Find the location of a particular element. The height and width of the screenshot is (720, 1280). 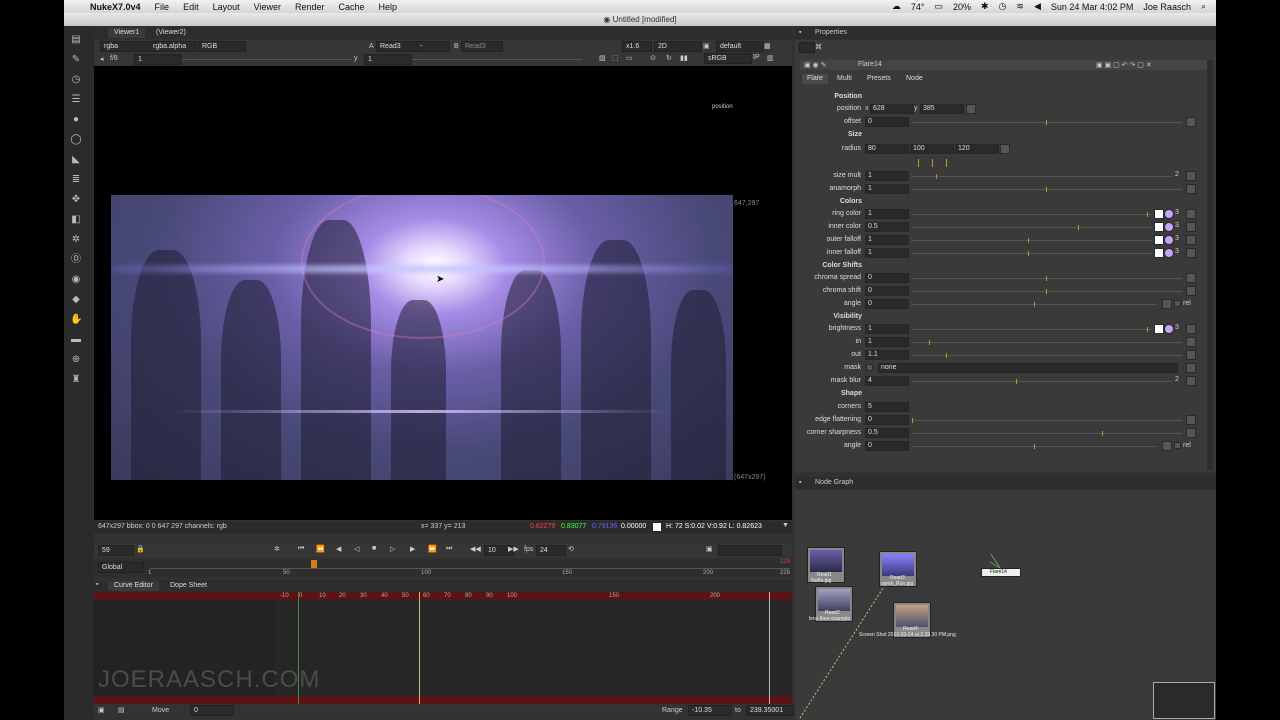

clip-warning-icon: ▨ is located at coordinates (602, 58).